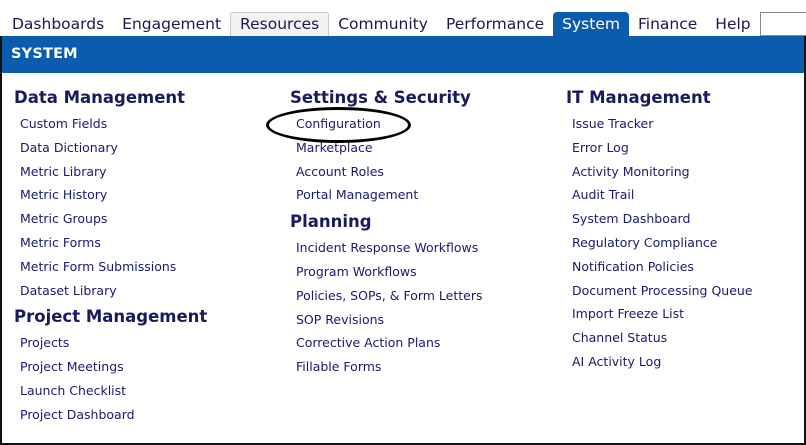  What do you see at coordinates (144, 367) in the screenshot?
I see `menu-link-project-meetings: Project Meetings` at bounding box center [144, 367].